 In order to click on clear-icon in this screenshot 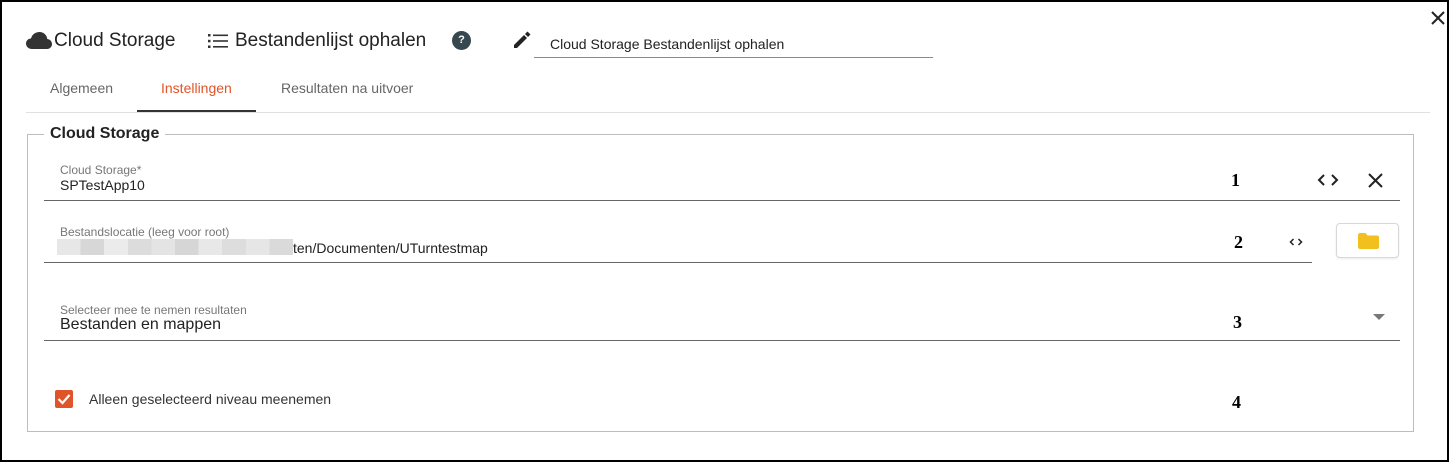, I will do `click(1375, 180)`.